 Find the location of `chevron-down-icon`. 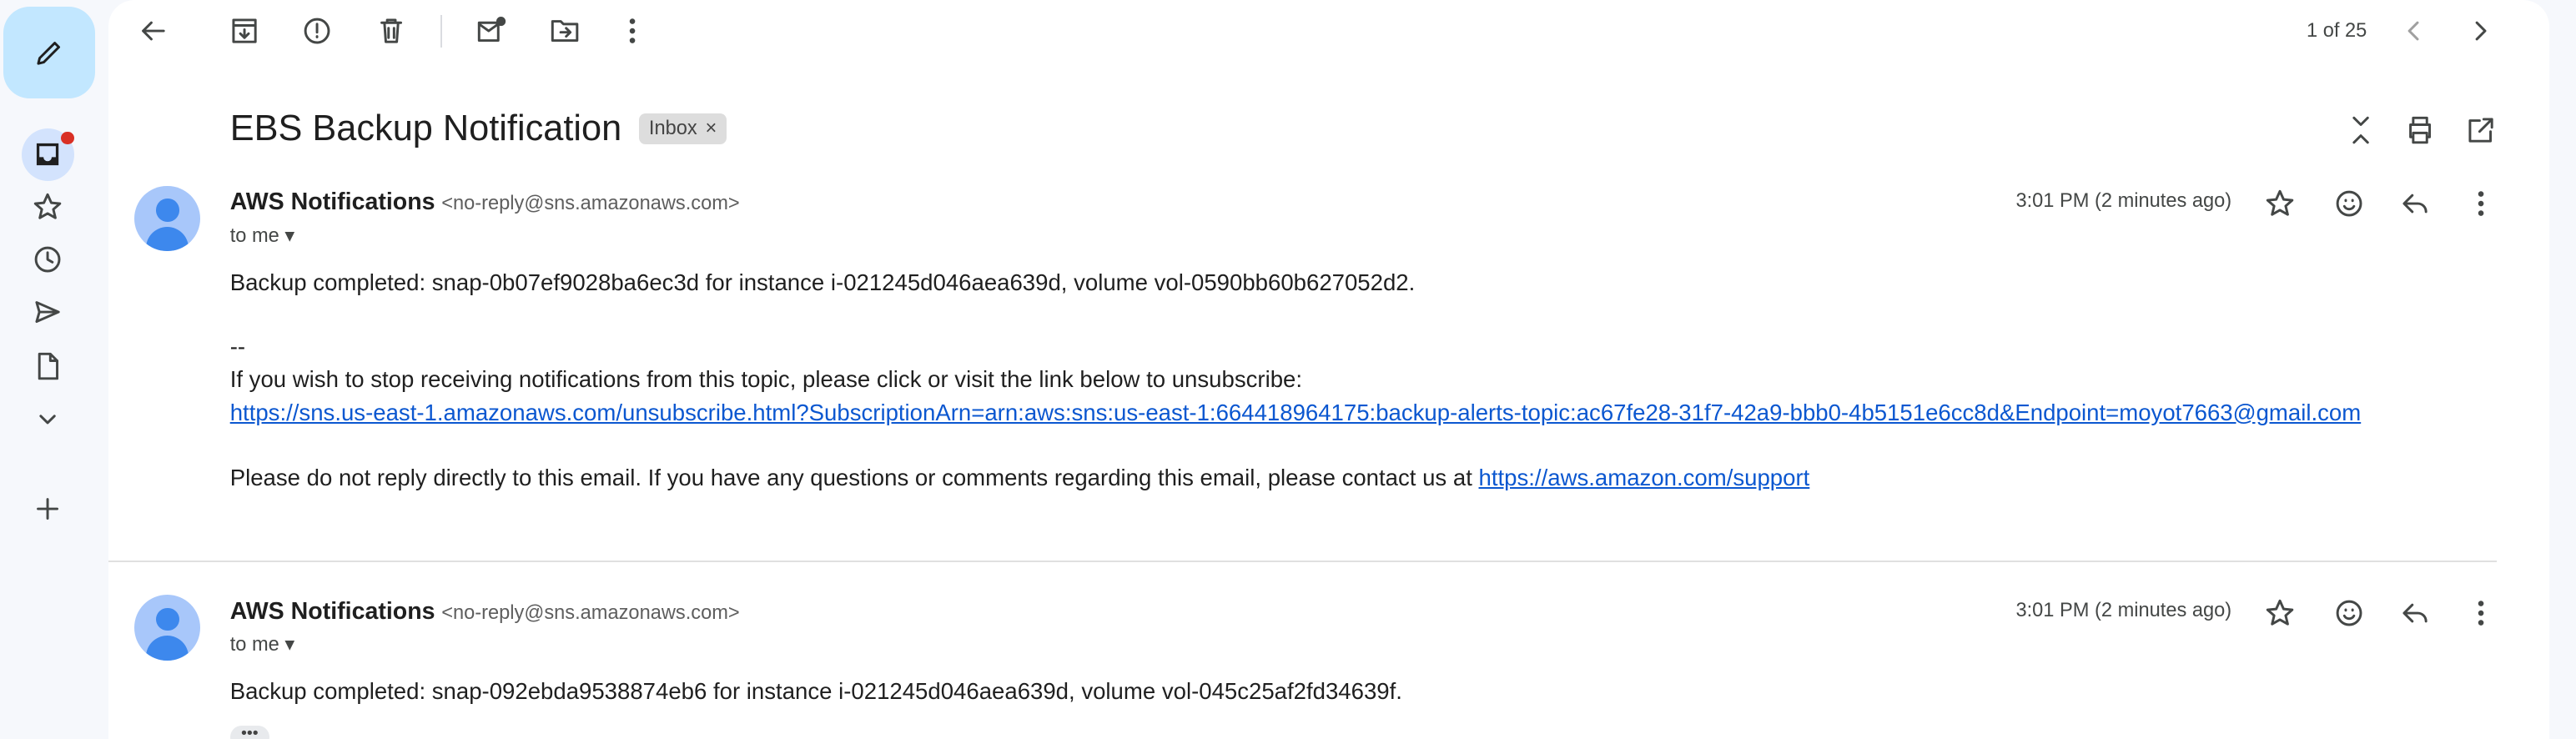

chevron-down-icon is located at coordinates (47, 419).